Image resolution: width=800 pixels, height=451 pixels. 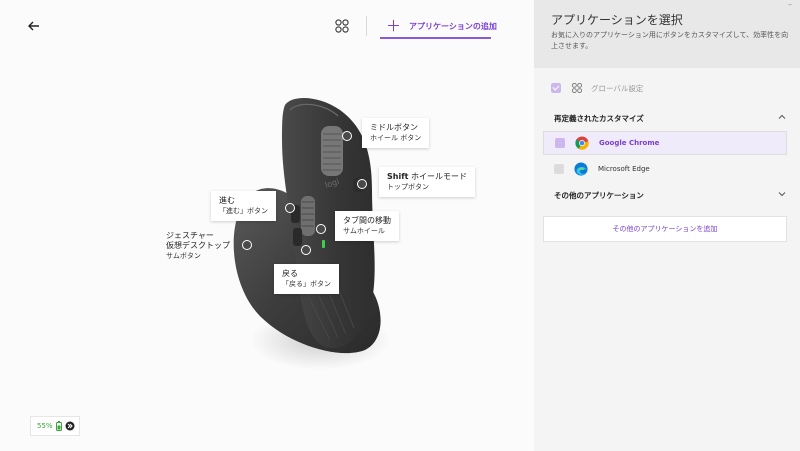 I want to click on callout-title: タブ間の移動, so click(x=367, y=220).